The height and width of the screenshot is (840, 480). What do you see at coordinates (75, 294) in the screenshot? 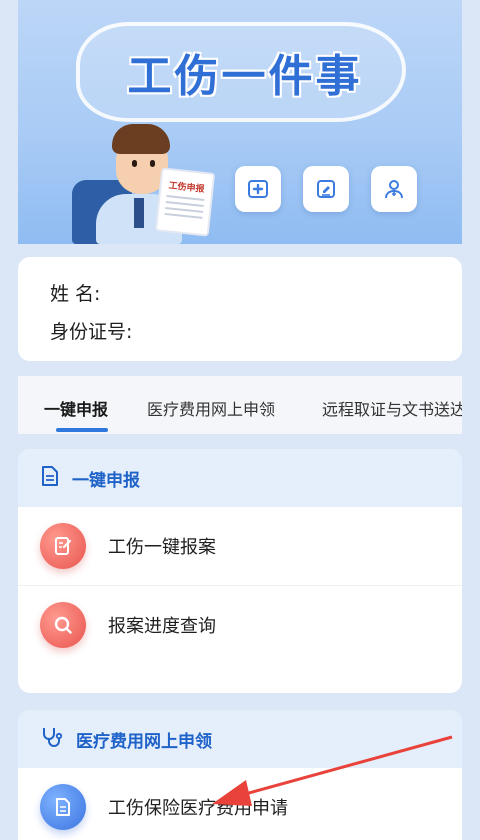
I see `name-label: 姓 名:` at bounding box center [75, 294].